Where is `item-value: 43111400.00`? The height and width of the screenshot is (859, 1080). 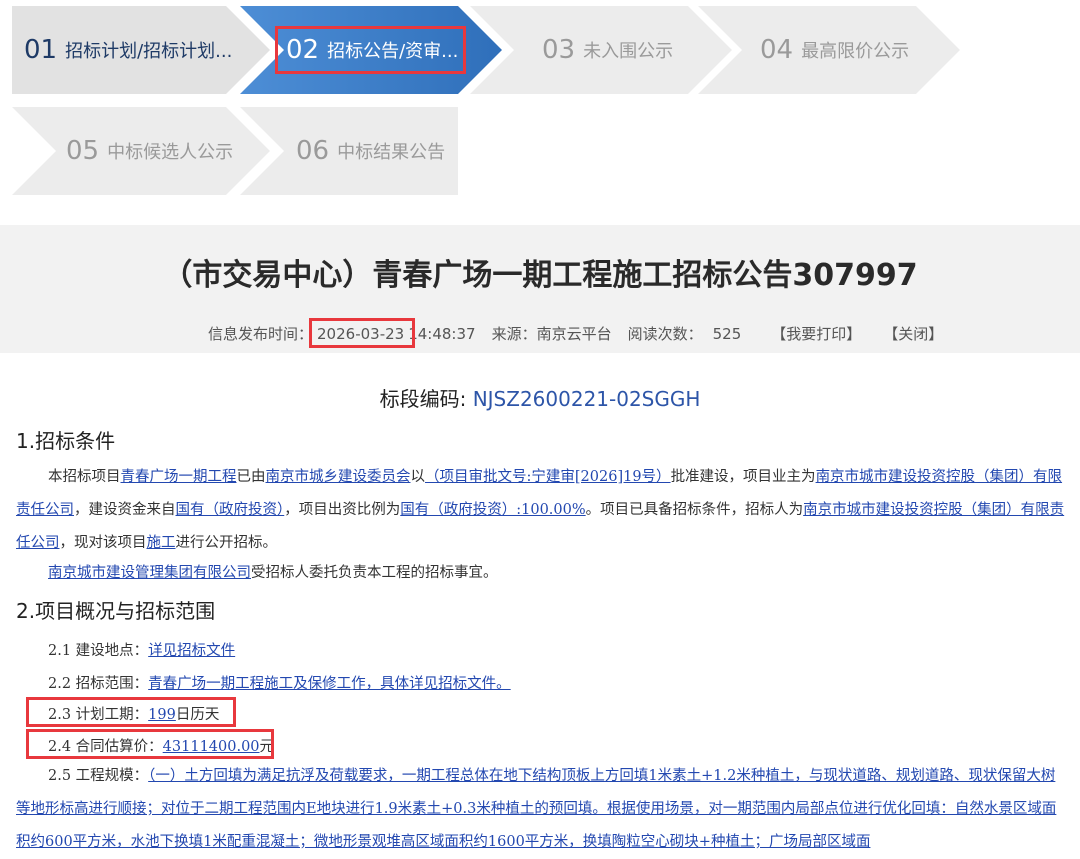 item-value: 43111400.00 is located at coordinates (211, 747).